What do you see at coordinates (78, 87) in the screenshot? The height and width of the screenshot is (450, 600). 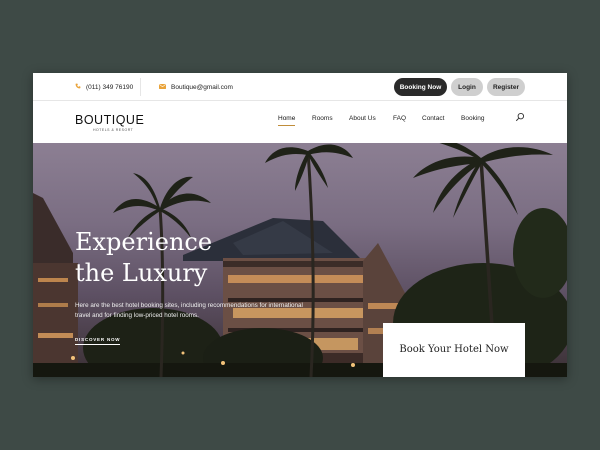 I see `phone-icon` at bounding box center [78, 87].